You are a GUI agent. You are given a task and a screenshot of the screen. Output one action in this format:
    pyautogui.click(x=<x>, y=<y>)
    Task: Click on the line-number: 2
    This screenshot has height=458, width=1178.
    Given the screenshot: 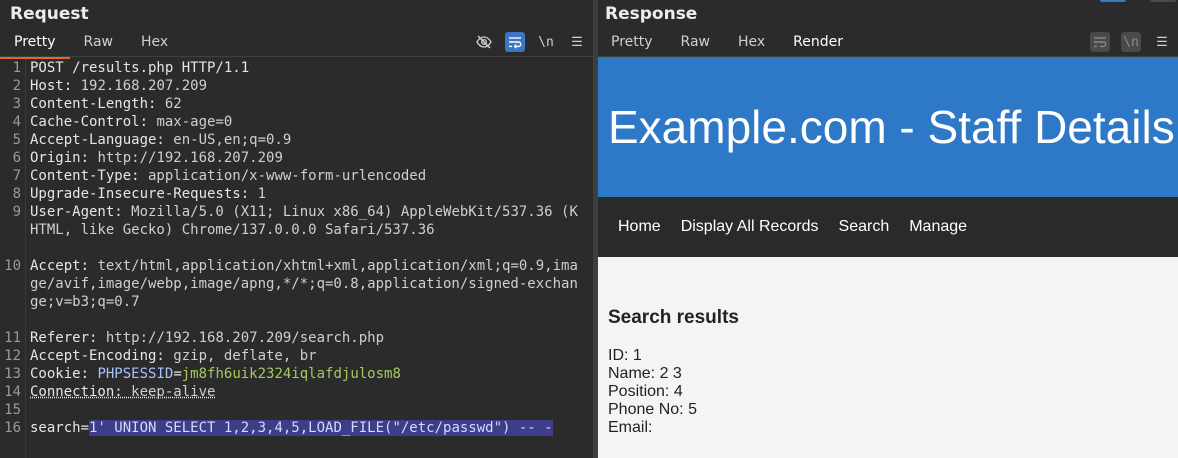 What is the action you would take?
    pyautogui.click(x=16, y=86)
    